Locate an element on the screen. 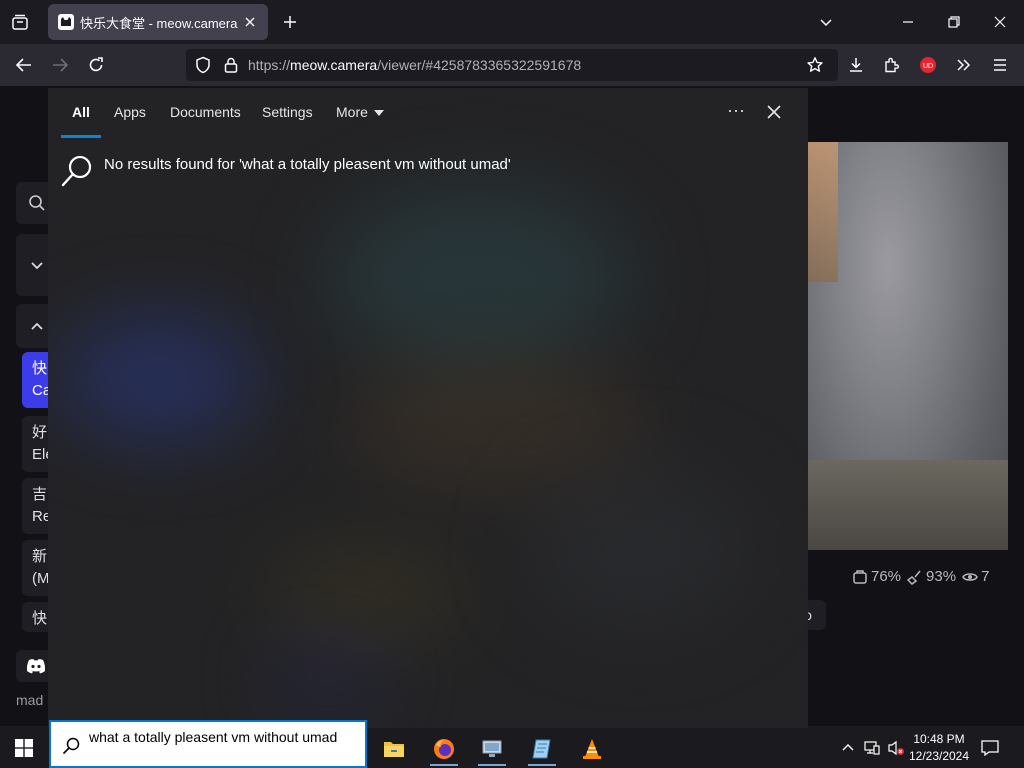 This screenshot has height=768, width=1024. url-host: meow.camera is located at coordinates (334, 65).